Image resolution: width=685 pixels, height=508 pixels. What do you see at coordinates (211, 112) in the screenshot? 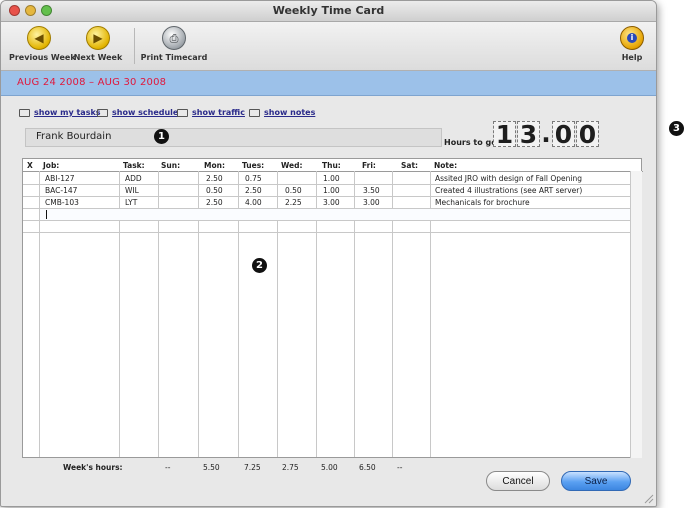
I see `show-traffic-link: show traffic` at bounding box center [211, 112].